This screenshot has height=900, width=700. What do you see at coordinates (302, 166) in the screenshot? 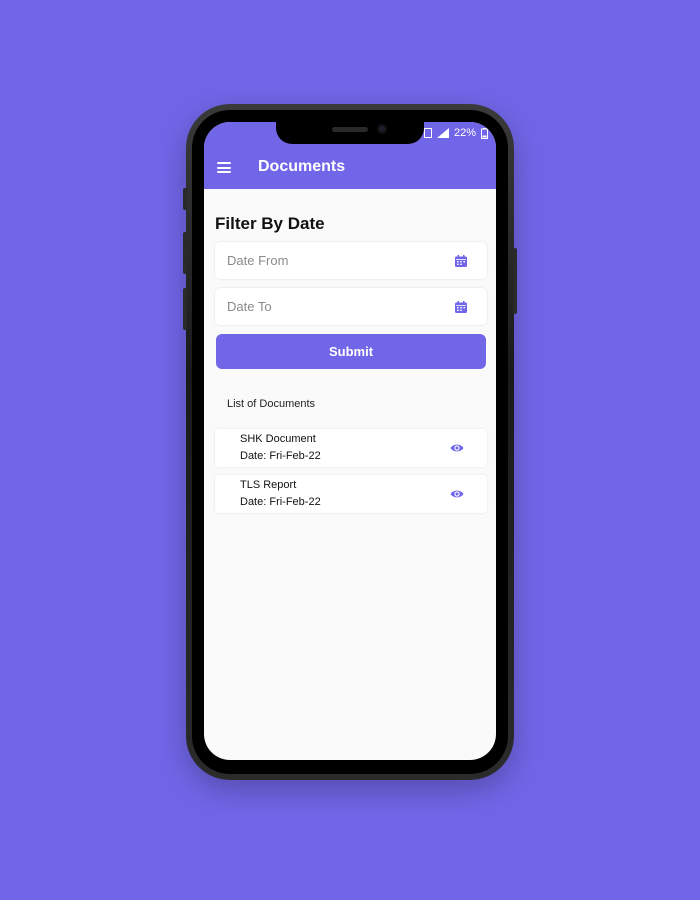
I see `app-bar-title: Documents` at bounding box center [302, 166].